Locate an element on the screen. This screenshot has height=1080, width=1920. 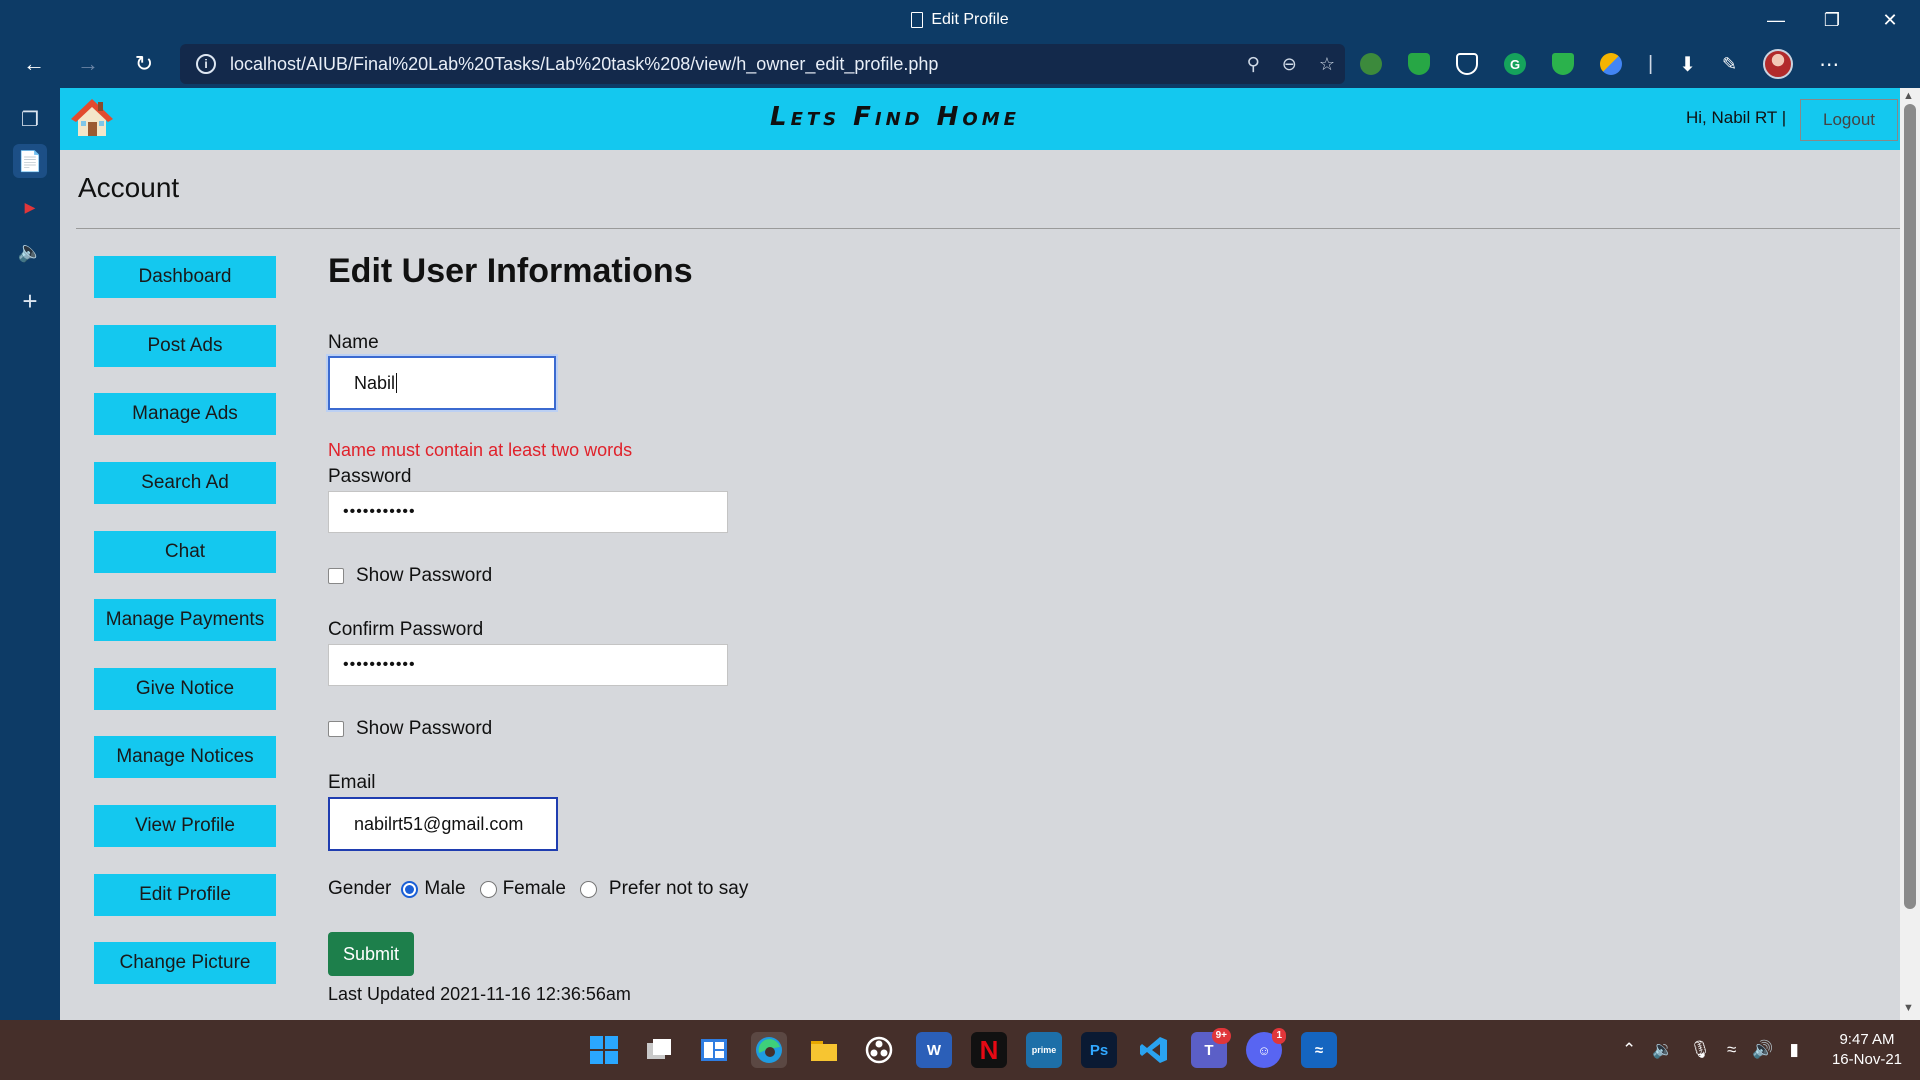
page-scrollbar: ▲ ▼ is located at coordinates (1910, 554).